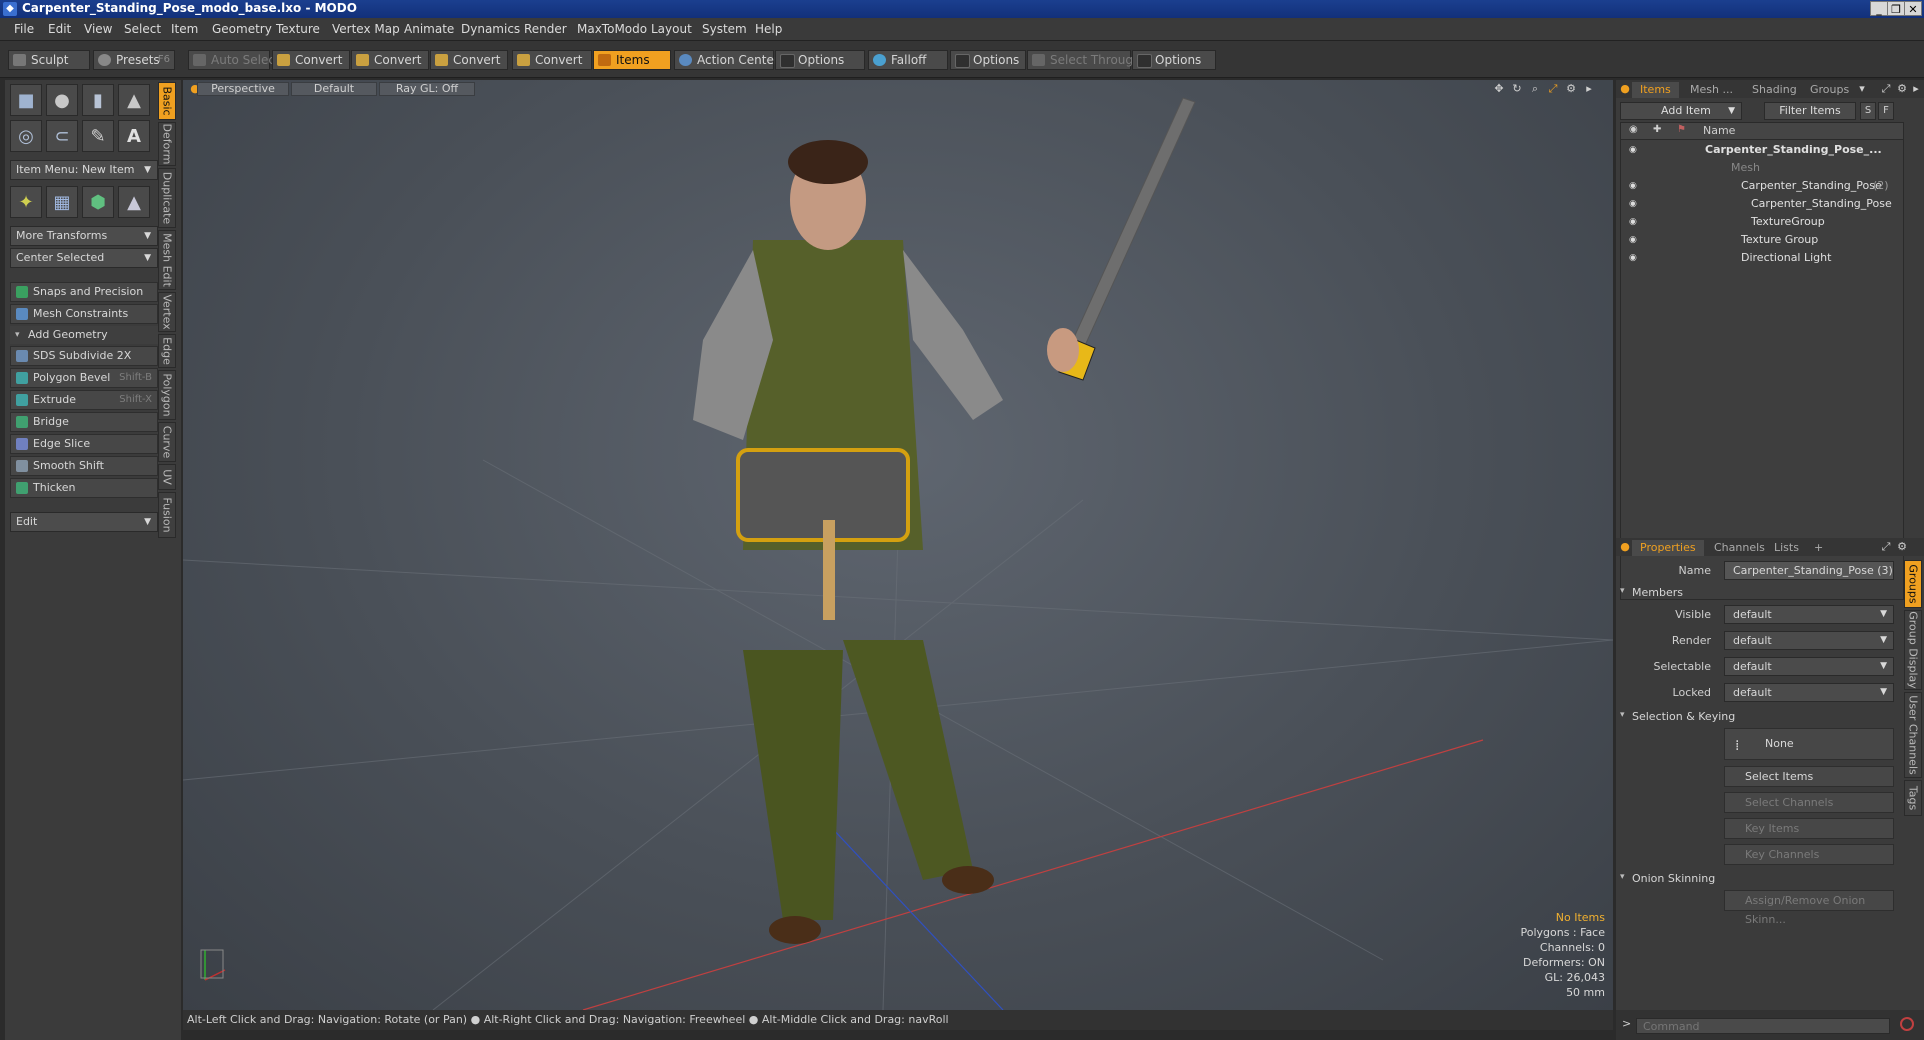  What do you see at coordinates (908, 60) in the screenshot?
I see `falloff-button: Falloff` at bounding box center [908, 60].